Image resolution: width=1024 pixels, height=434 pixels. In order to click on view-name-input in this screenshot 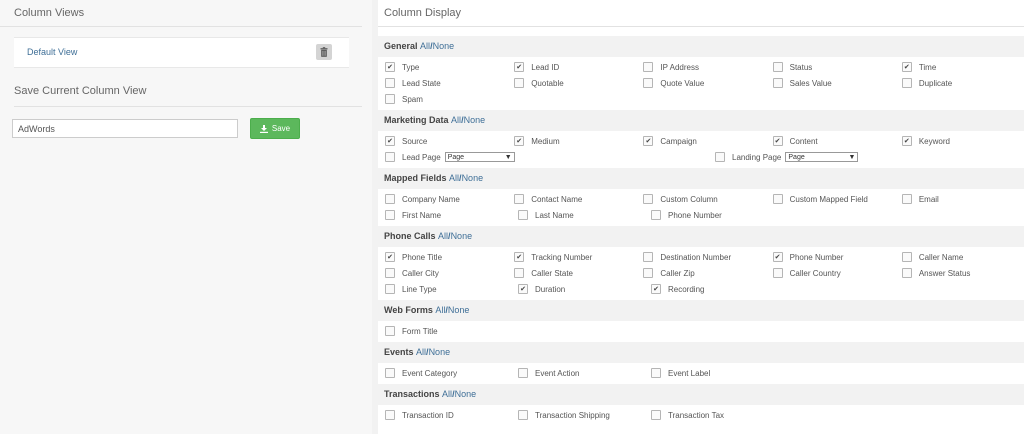, I will do `click(125, 128)`.